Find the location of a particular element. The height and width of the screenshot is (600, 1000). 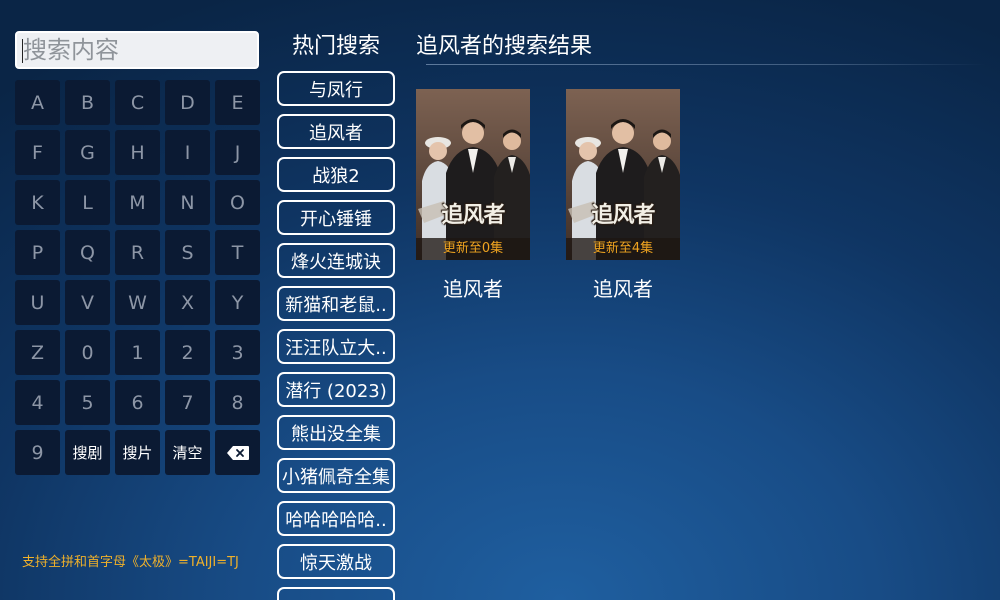

hot-search-item: 汪汪队立大.. is located at coordinates (336, 346).